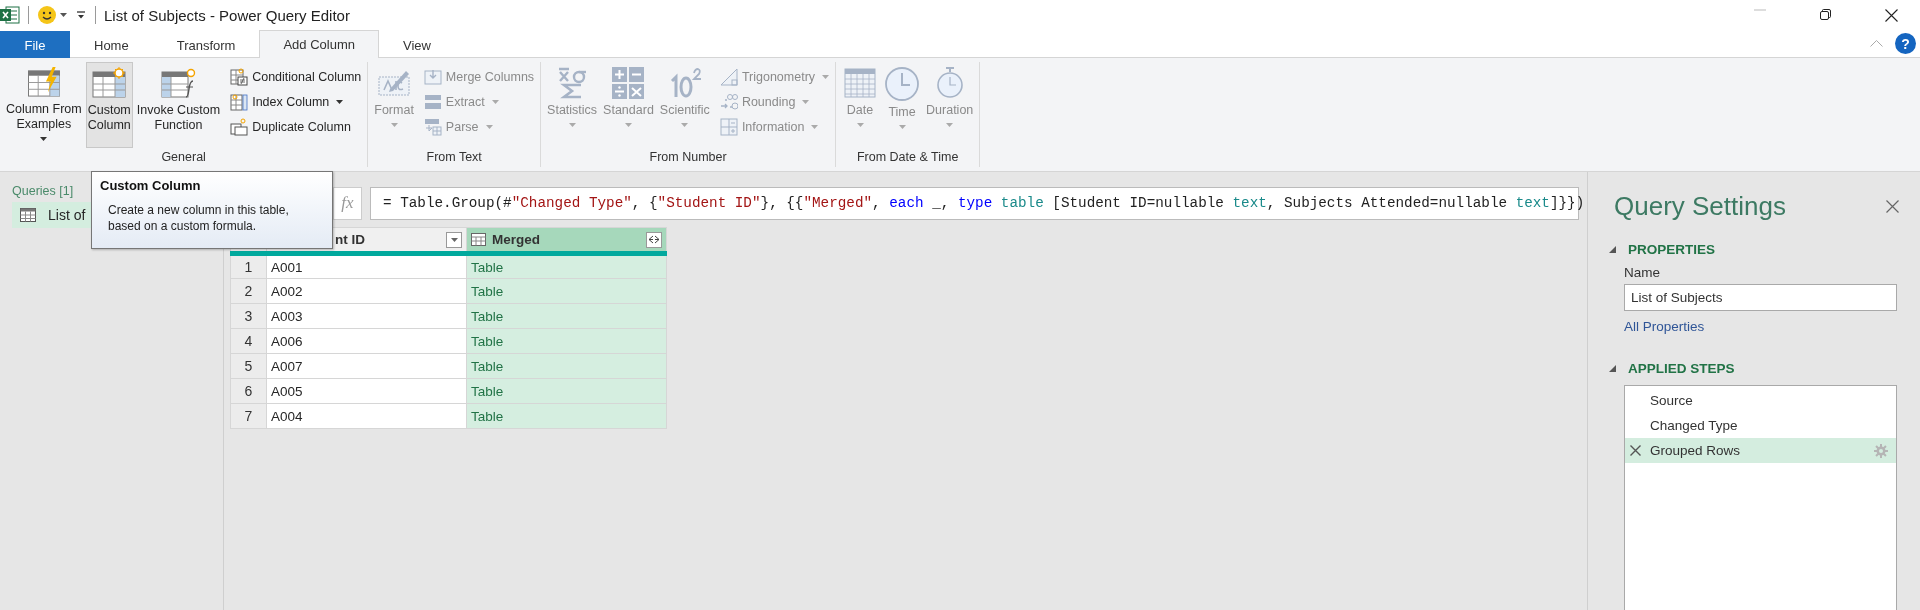  I want to click on group-label: General, so click(183, 158).